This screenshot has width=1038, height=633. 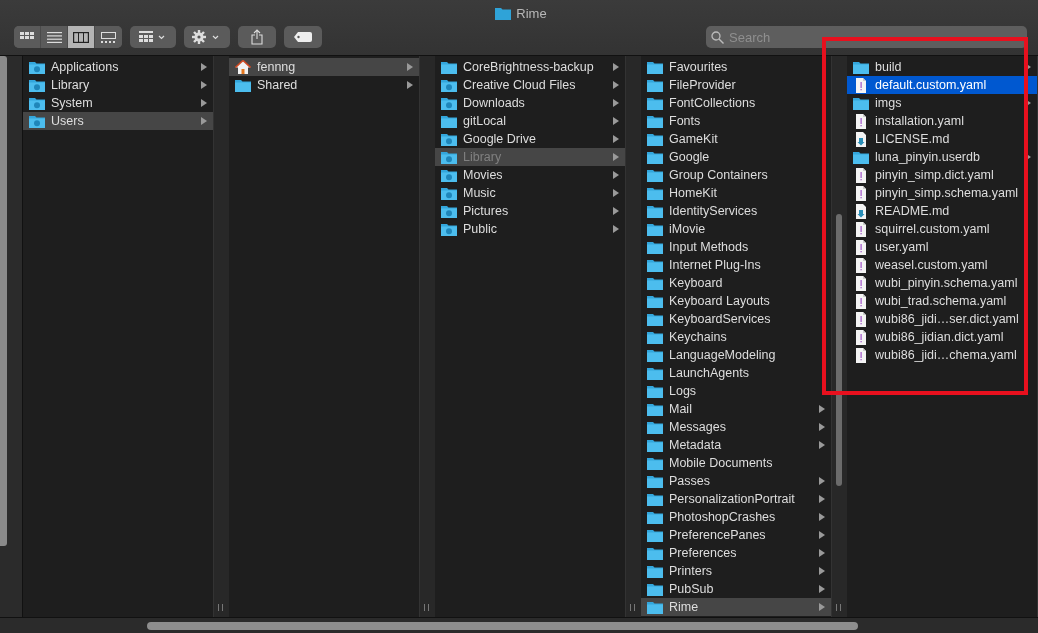 I want to click on file-item: README.md, so click(x=942, y=211).